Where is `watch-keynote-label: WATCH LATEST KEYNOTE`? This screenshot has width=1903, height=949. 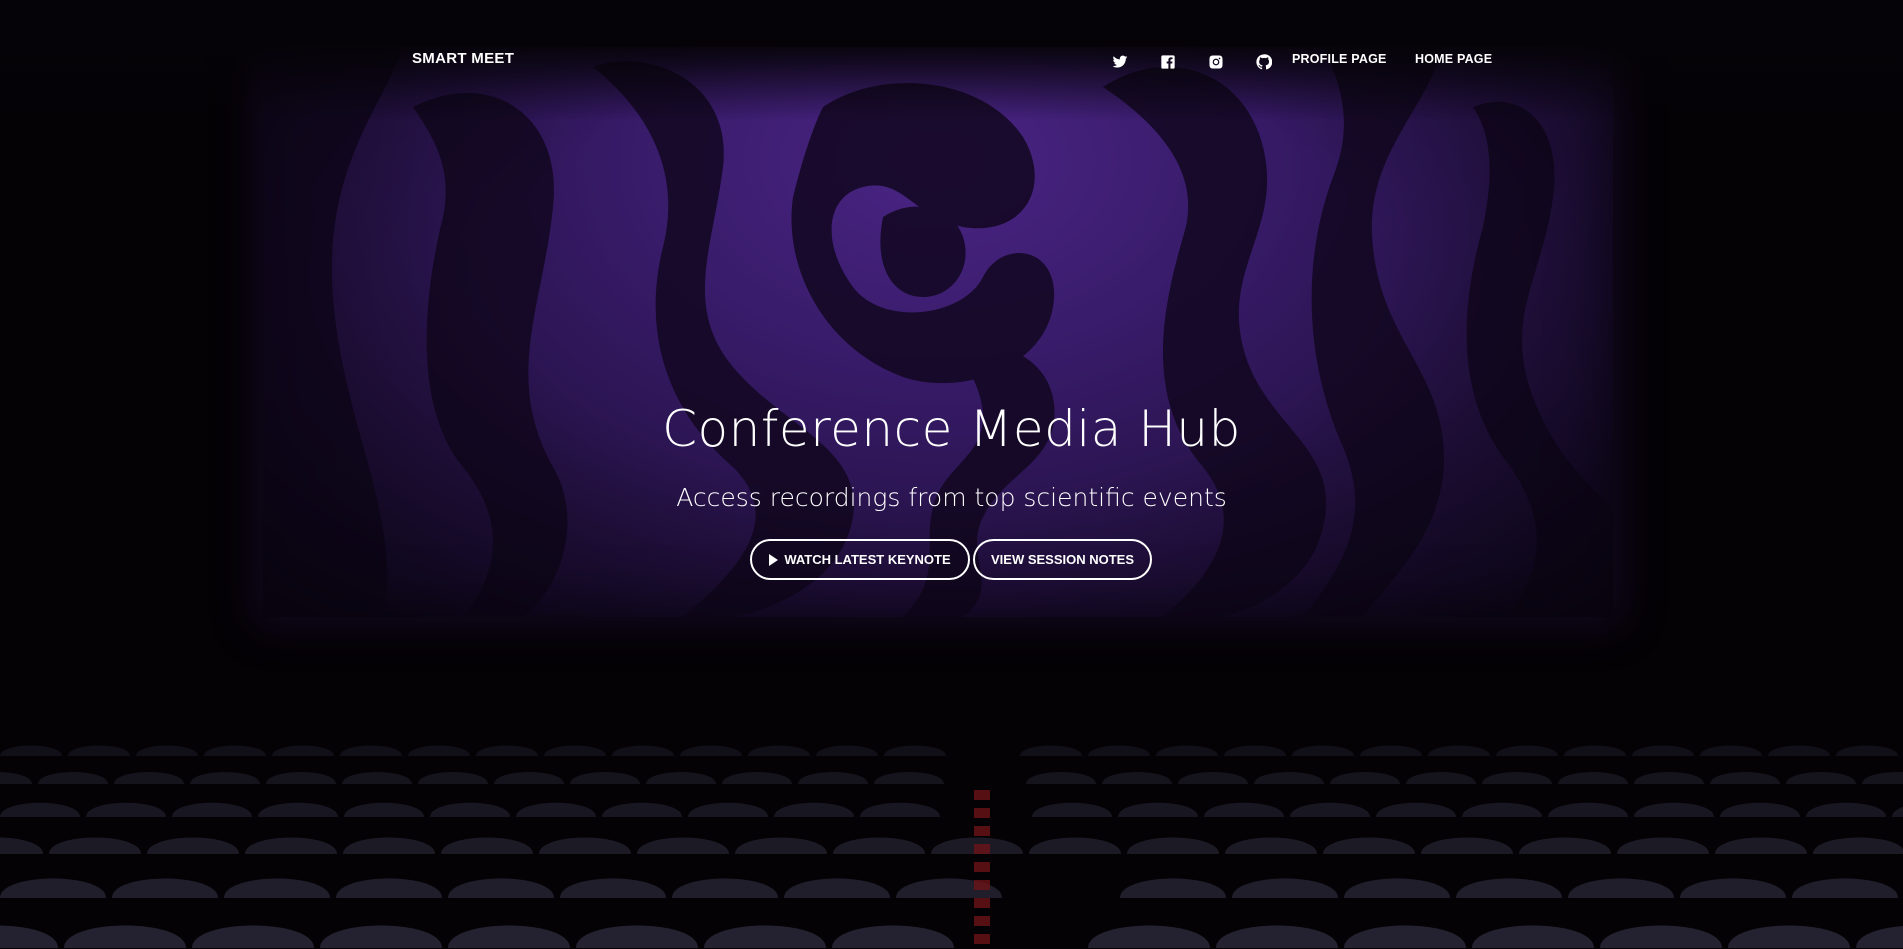
watch-keynote-label: WATCH LATEST KEYNOTE is located at coordinates (867, 559).